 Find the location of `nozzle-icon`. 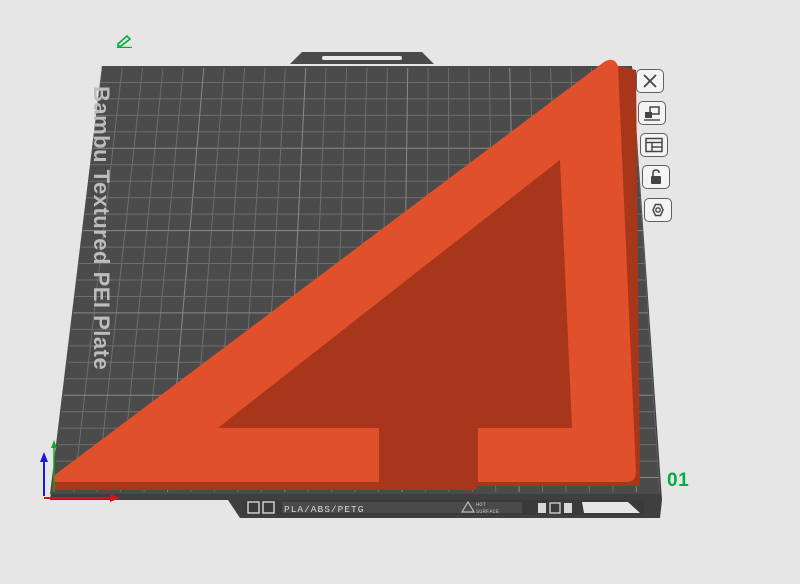

nozzle-icon is located at coordinates (542, 508).